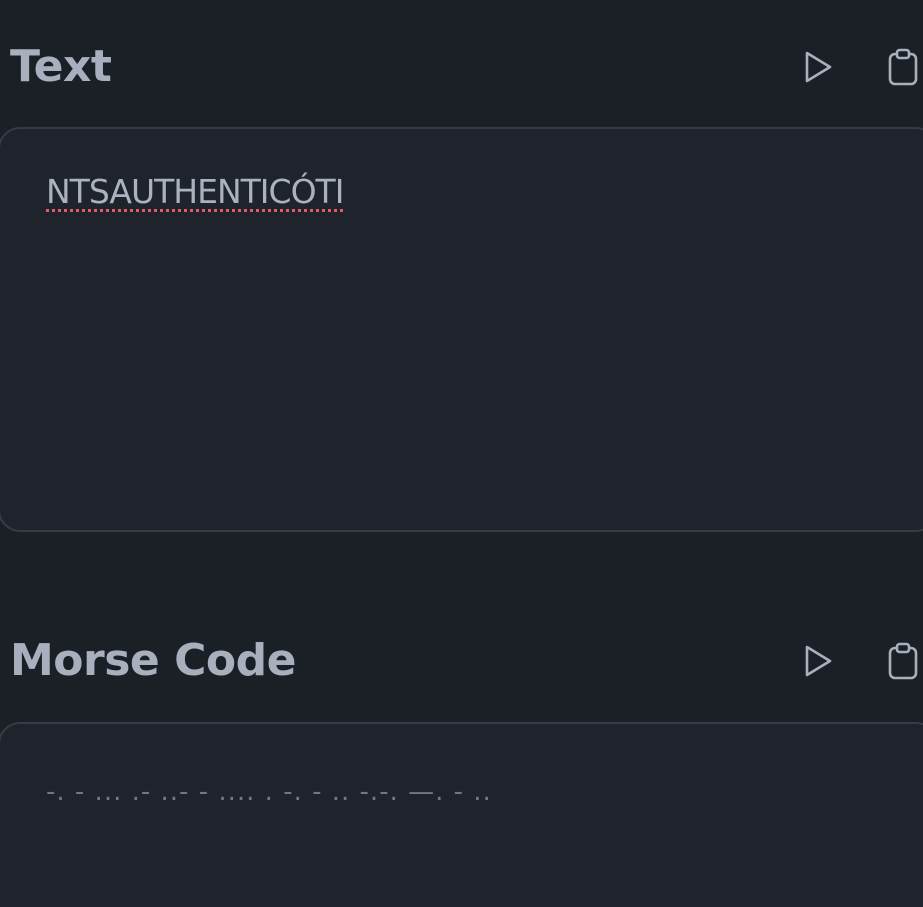 This screenshot has height=907, width=923. What do you see at coordinates (461, 67) in the screenshot?
I see `text-section-header: Text` at bounding box center [461, 67].